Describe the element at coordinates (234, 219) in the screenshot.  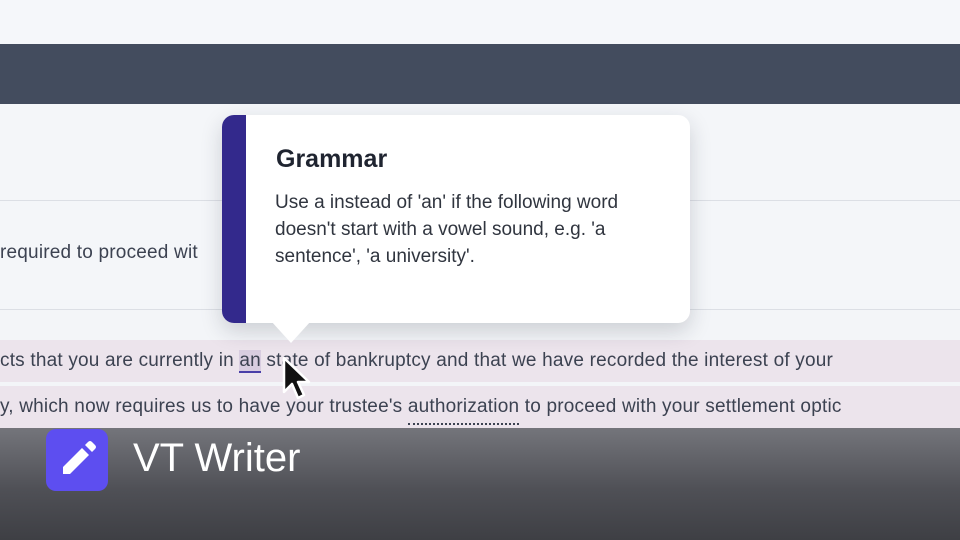
I see `tooltip-accent-bar` at that location.